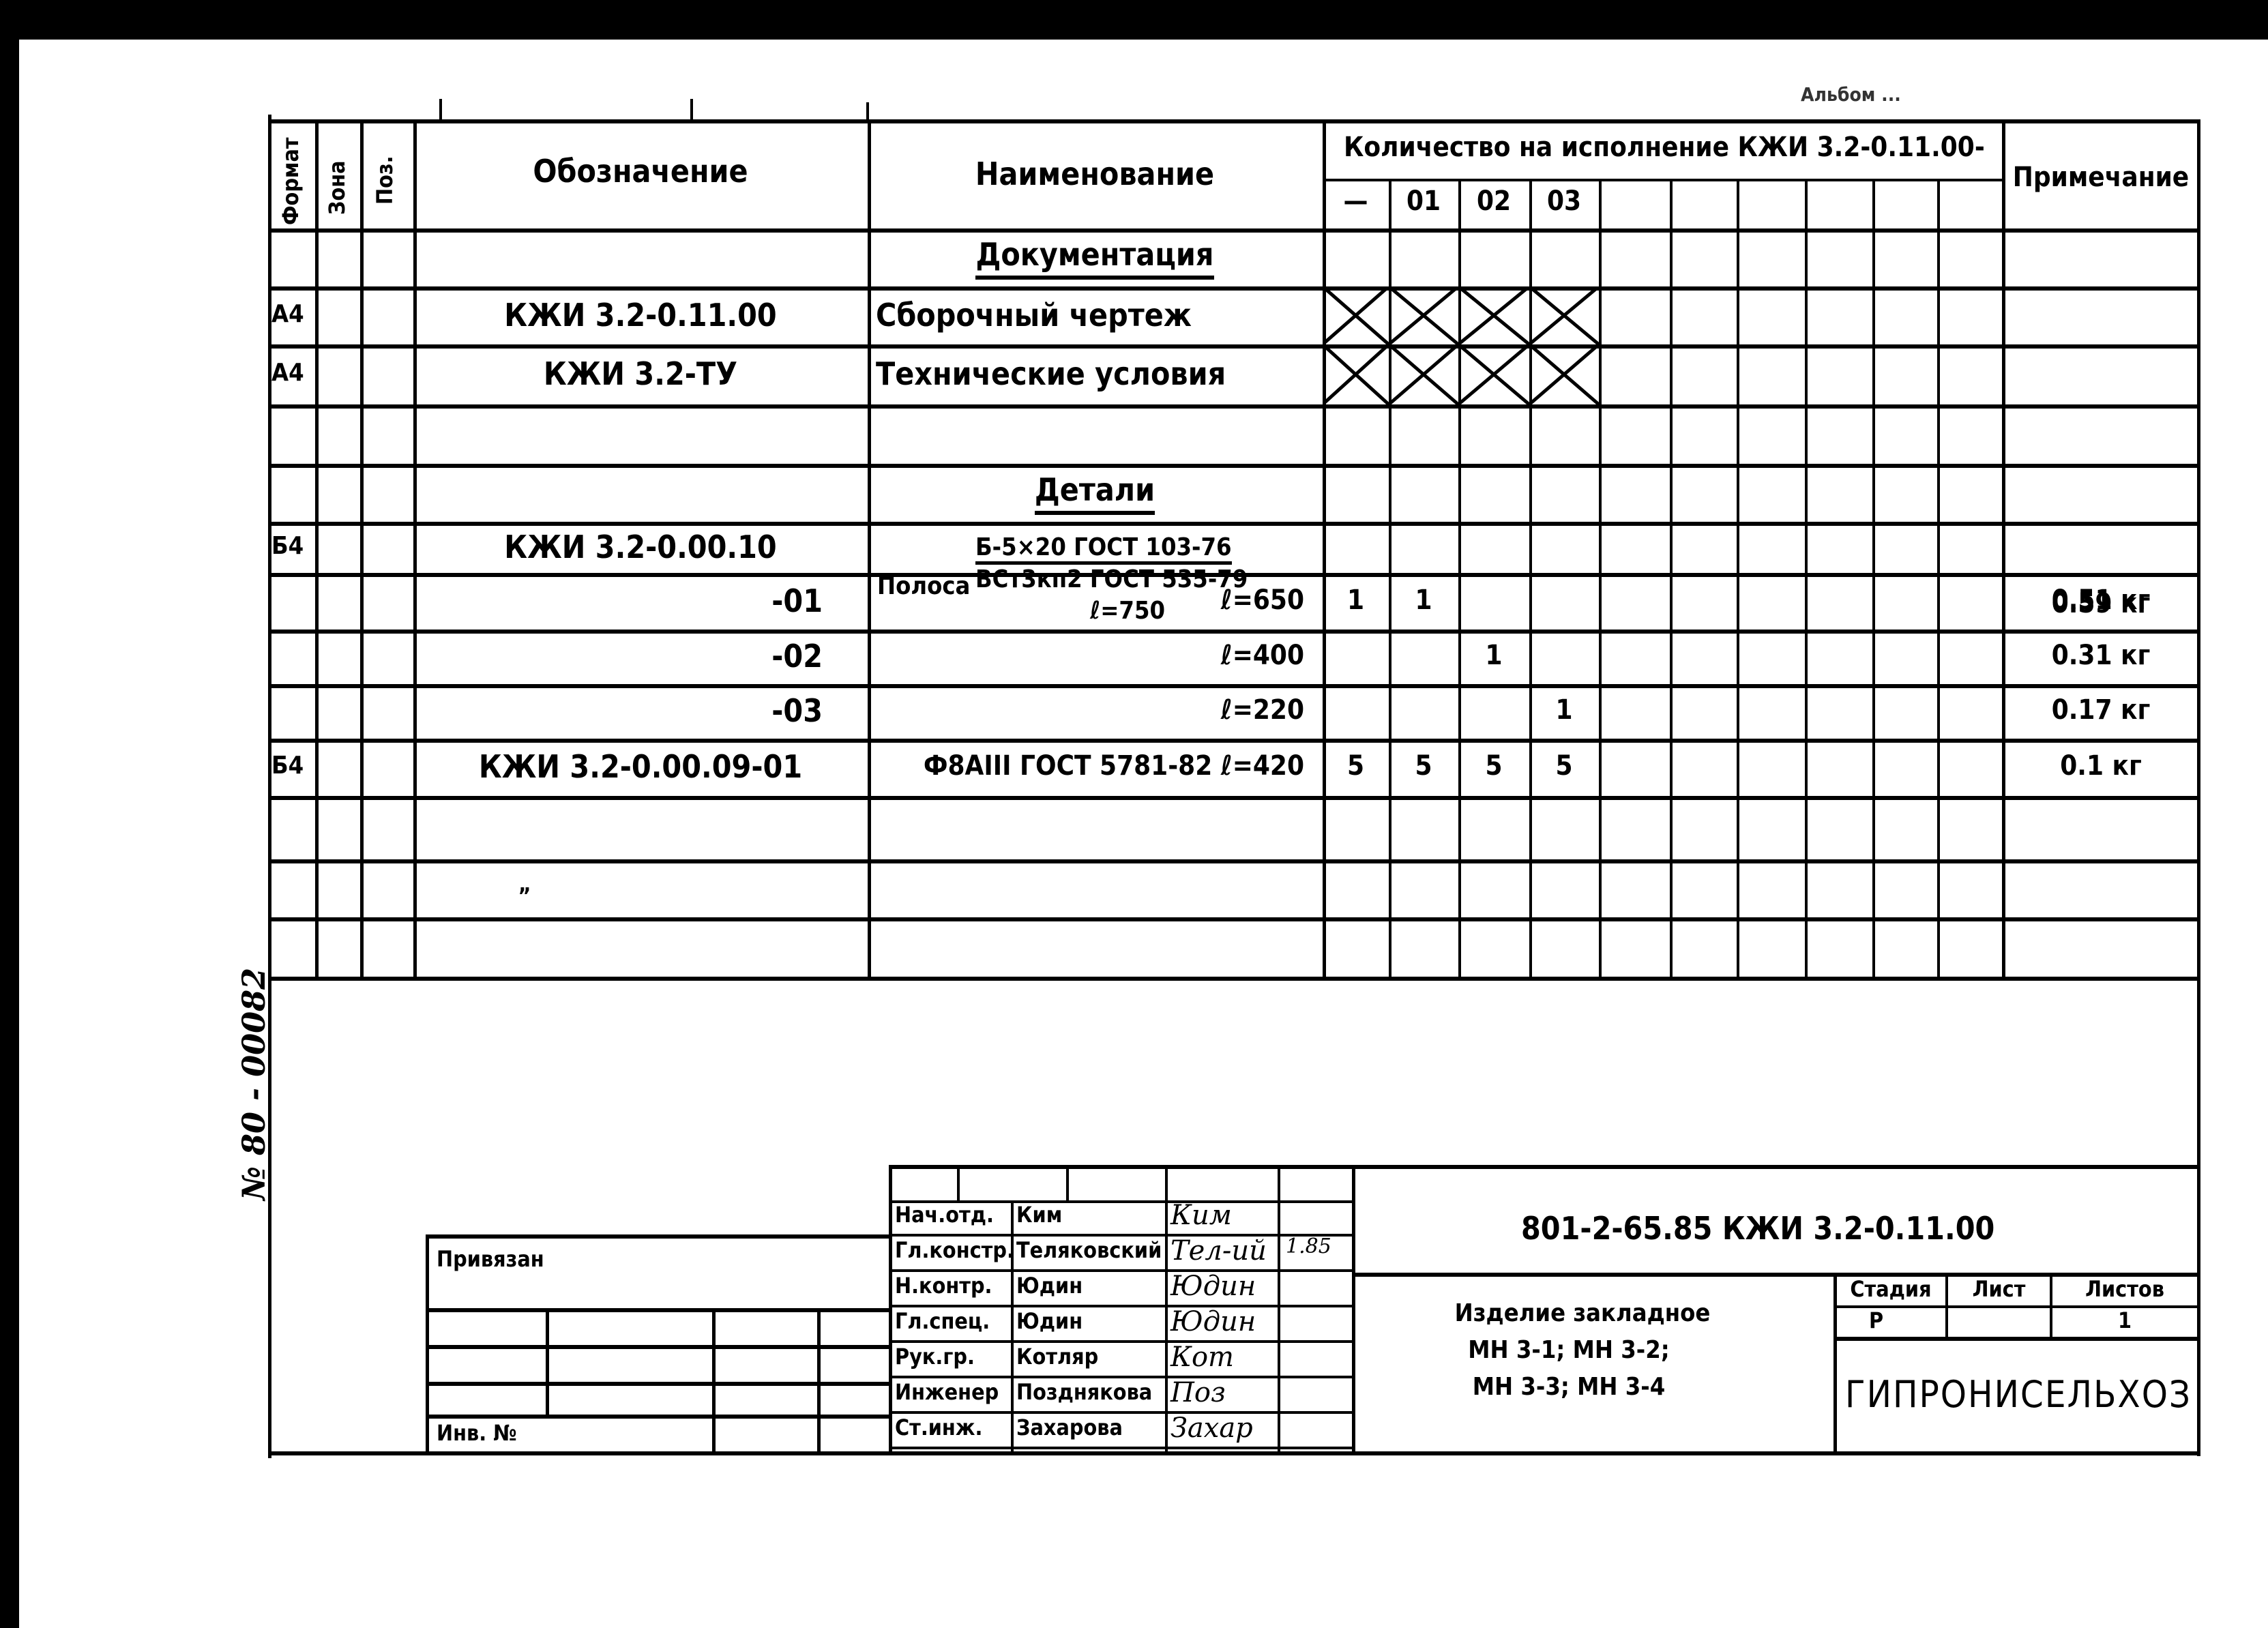 This screenshot has height=1628, width=2268. I want to click on quantity-column-header: —, so click(1356, 201).